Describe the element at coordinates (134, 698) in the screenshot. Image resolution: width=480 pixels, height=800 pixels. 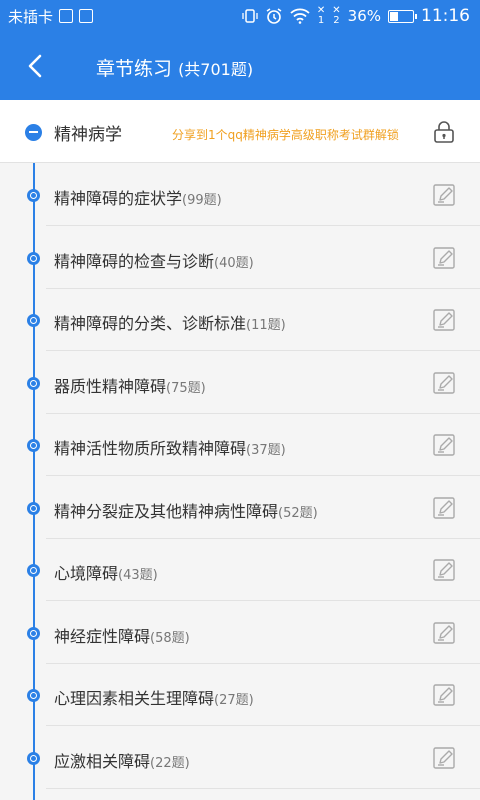
I see `section-title: 心理因素相关生理障碍` at that location.